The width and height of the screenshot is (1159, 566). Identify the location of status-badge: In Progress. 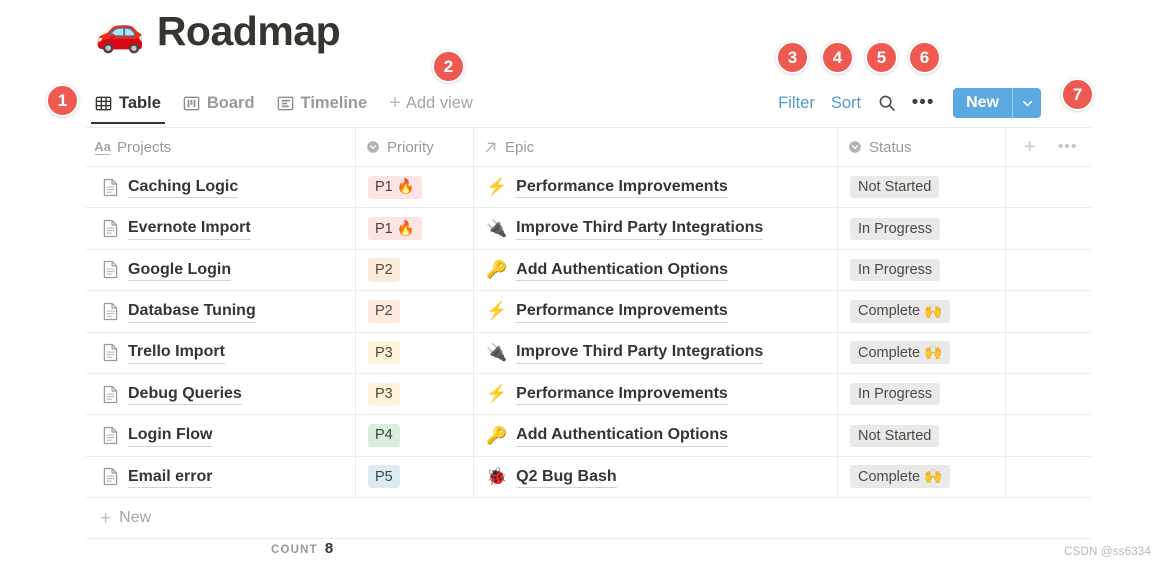
(895, 228).